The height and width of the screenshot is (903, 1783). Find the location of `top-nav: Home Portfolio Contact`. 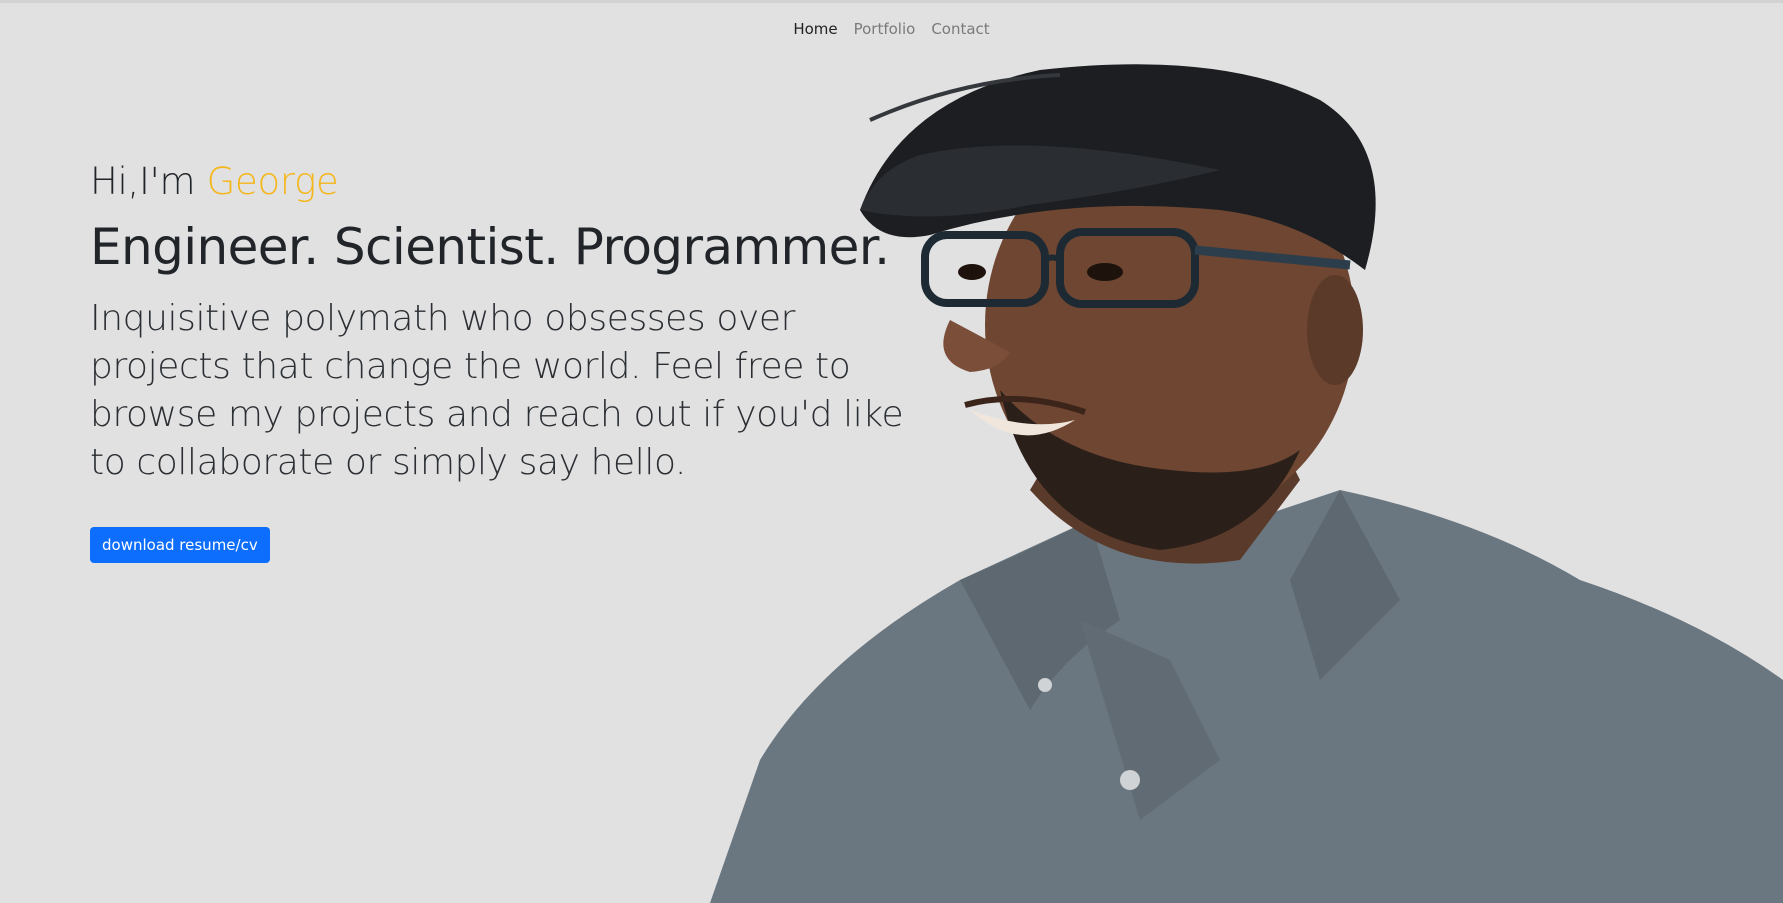

top-nav: Home Portfolio Contact is located at coordinates (891, 29).